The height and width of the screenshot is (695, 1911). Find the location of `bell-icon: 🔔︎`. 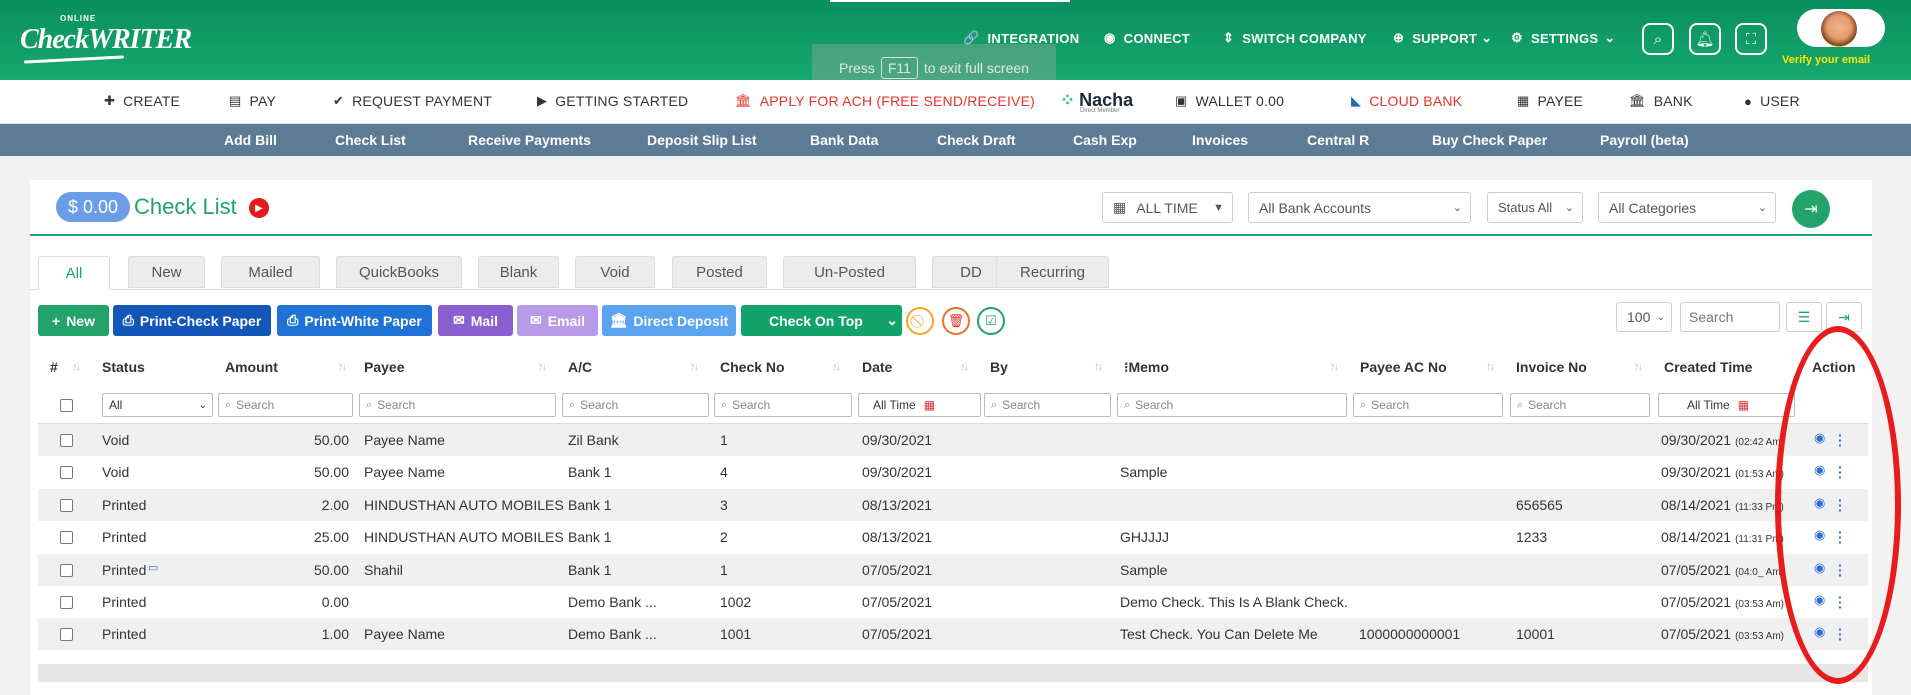

bell-icon: 🔔︎ is located at coordinates (1705, 39).